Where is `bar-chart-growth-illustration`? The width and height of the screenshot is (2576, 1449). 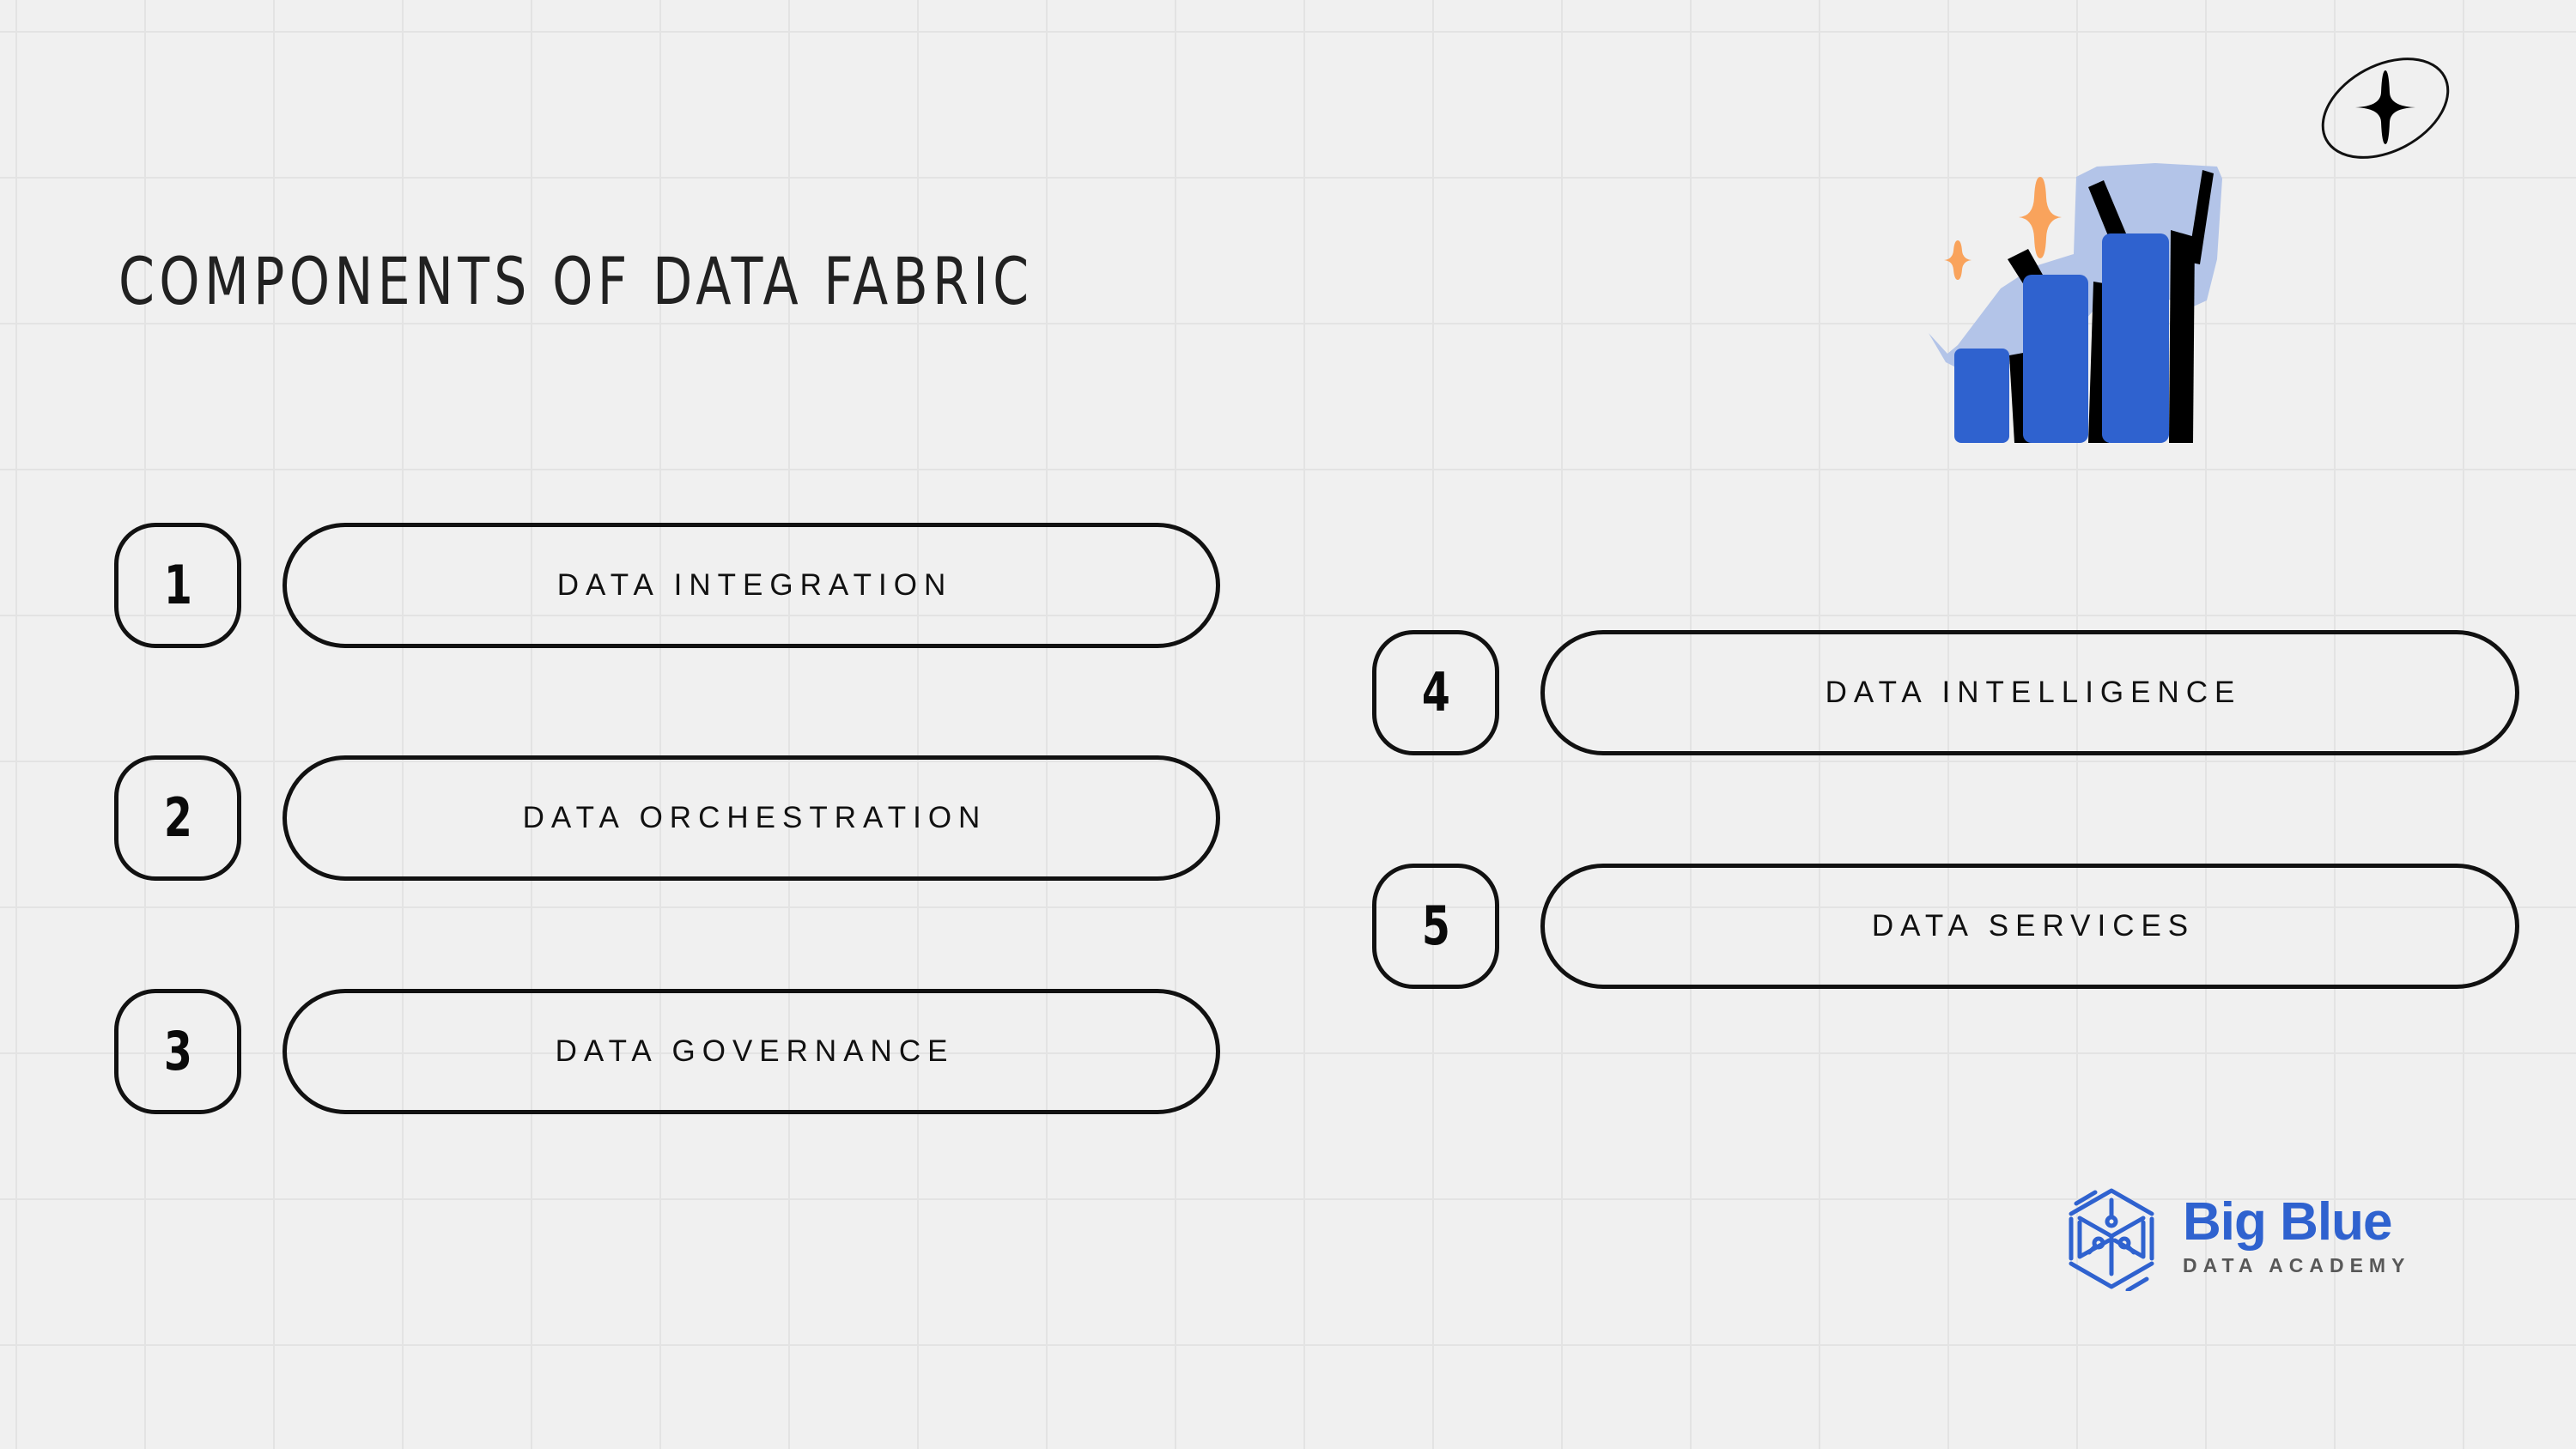 bar-chart-growth-illustration is located at coordinates (2082, 313).